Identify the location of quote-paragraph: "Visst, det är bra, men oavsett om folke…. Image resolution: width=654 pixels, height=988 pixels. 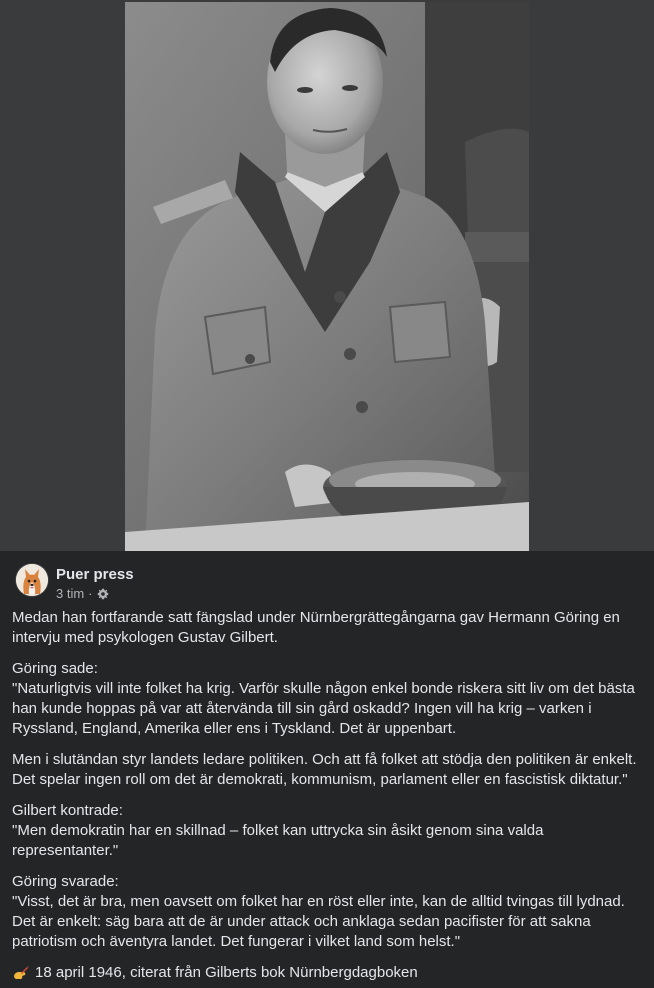
(318, 921).